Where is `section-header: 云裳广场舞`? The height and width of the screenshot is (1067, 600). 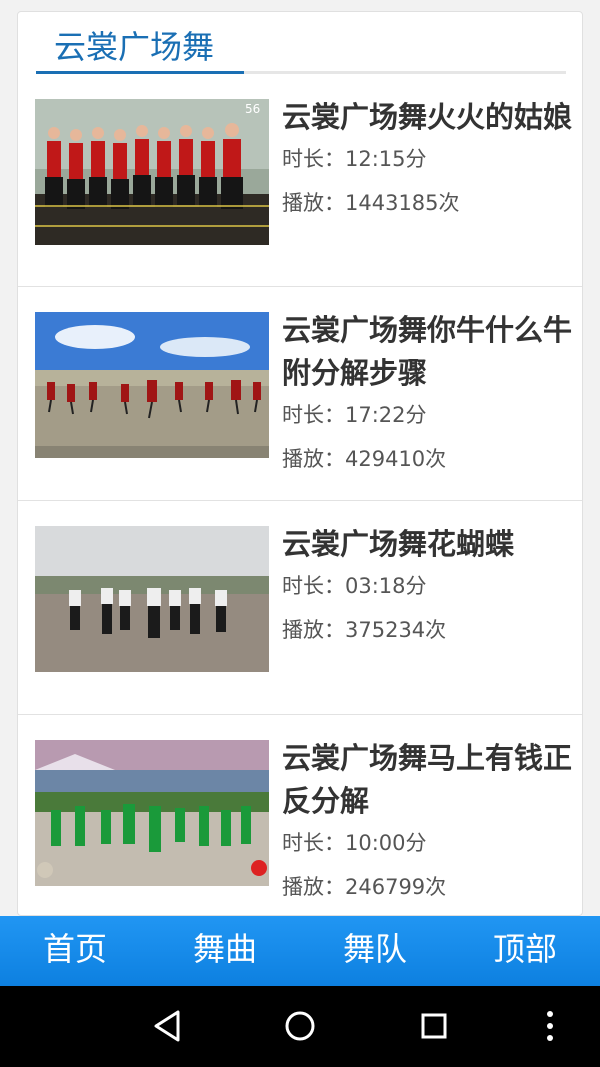 section-header: 云裳广场舞 is located at coordinates (301, 43).